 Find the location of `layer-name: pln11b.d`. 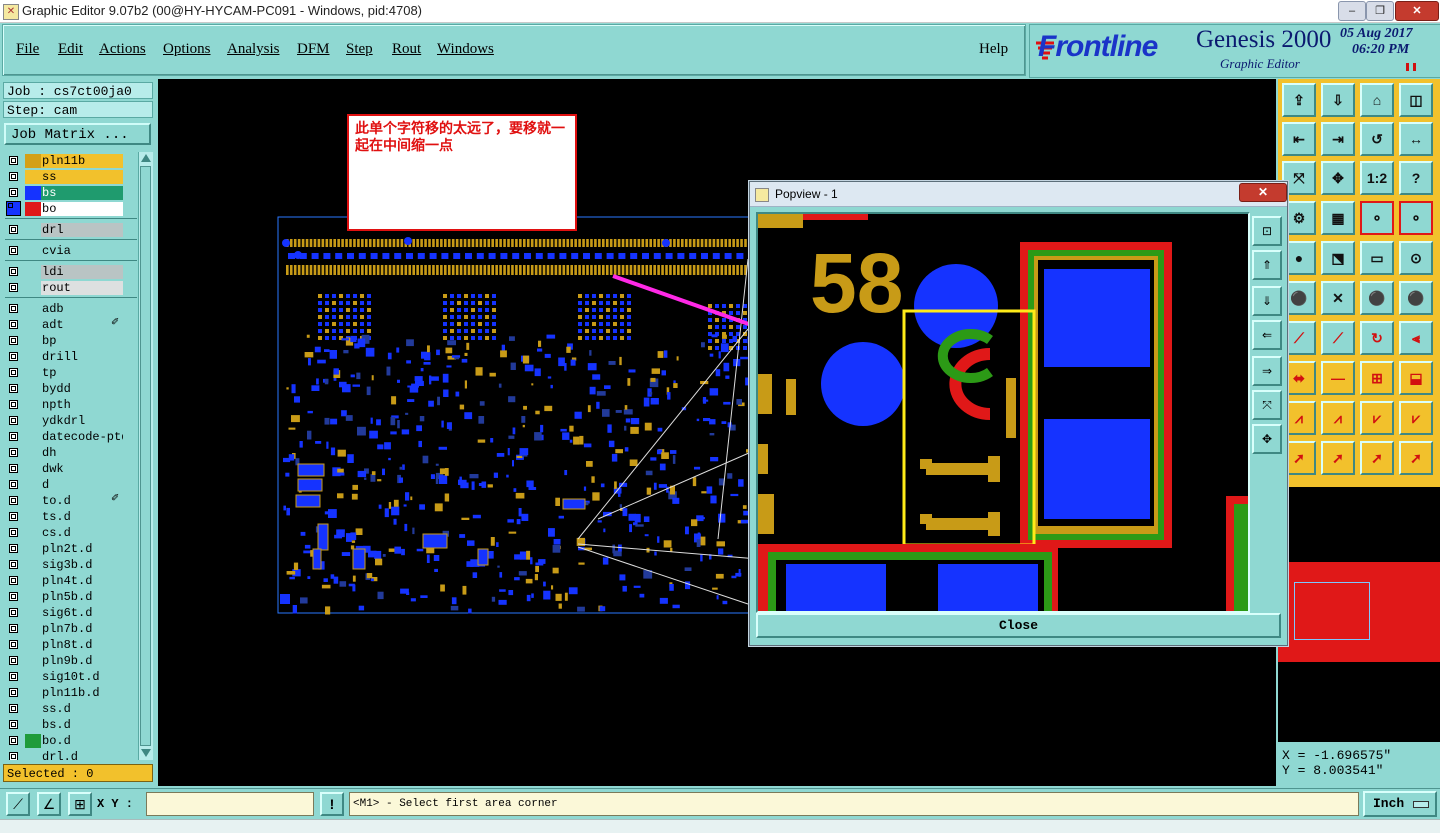

layer-name: pln11b.d is located at coordinates (82, 693).